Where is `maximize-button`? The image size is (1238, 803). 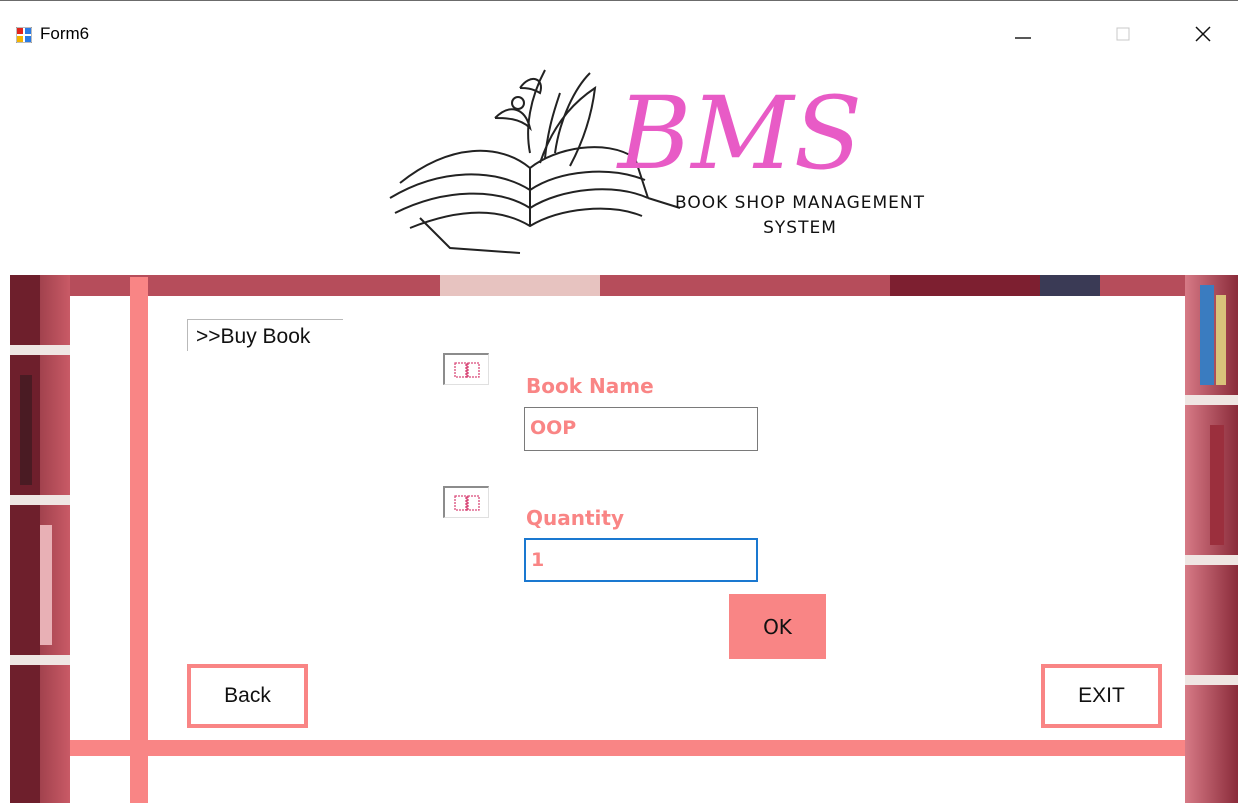 maximize-button is located at coordinates (1123, 34).